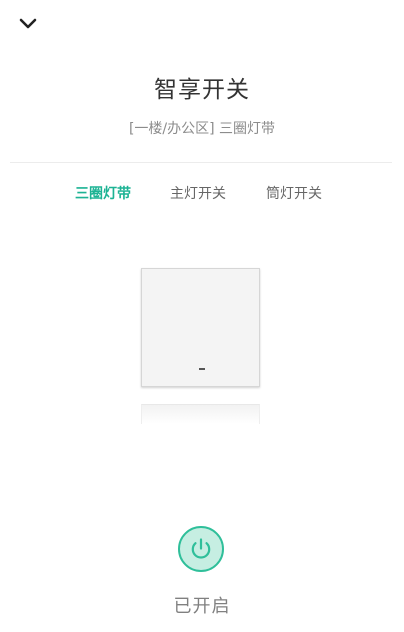  I want to click on page-title: 智享开关, so click(202, 90).